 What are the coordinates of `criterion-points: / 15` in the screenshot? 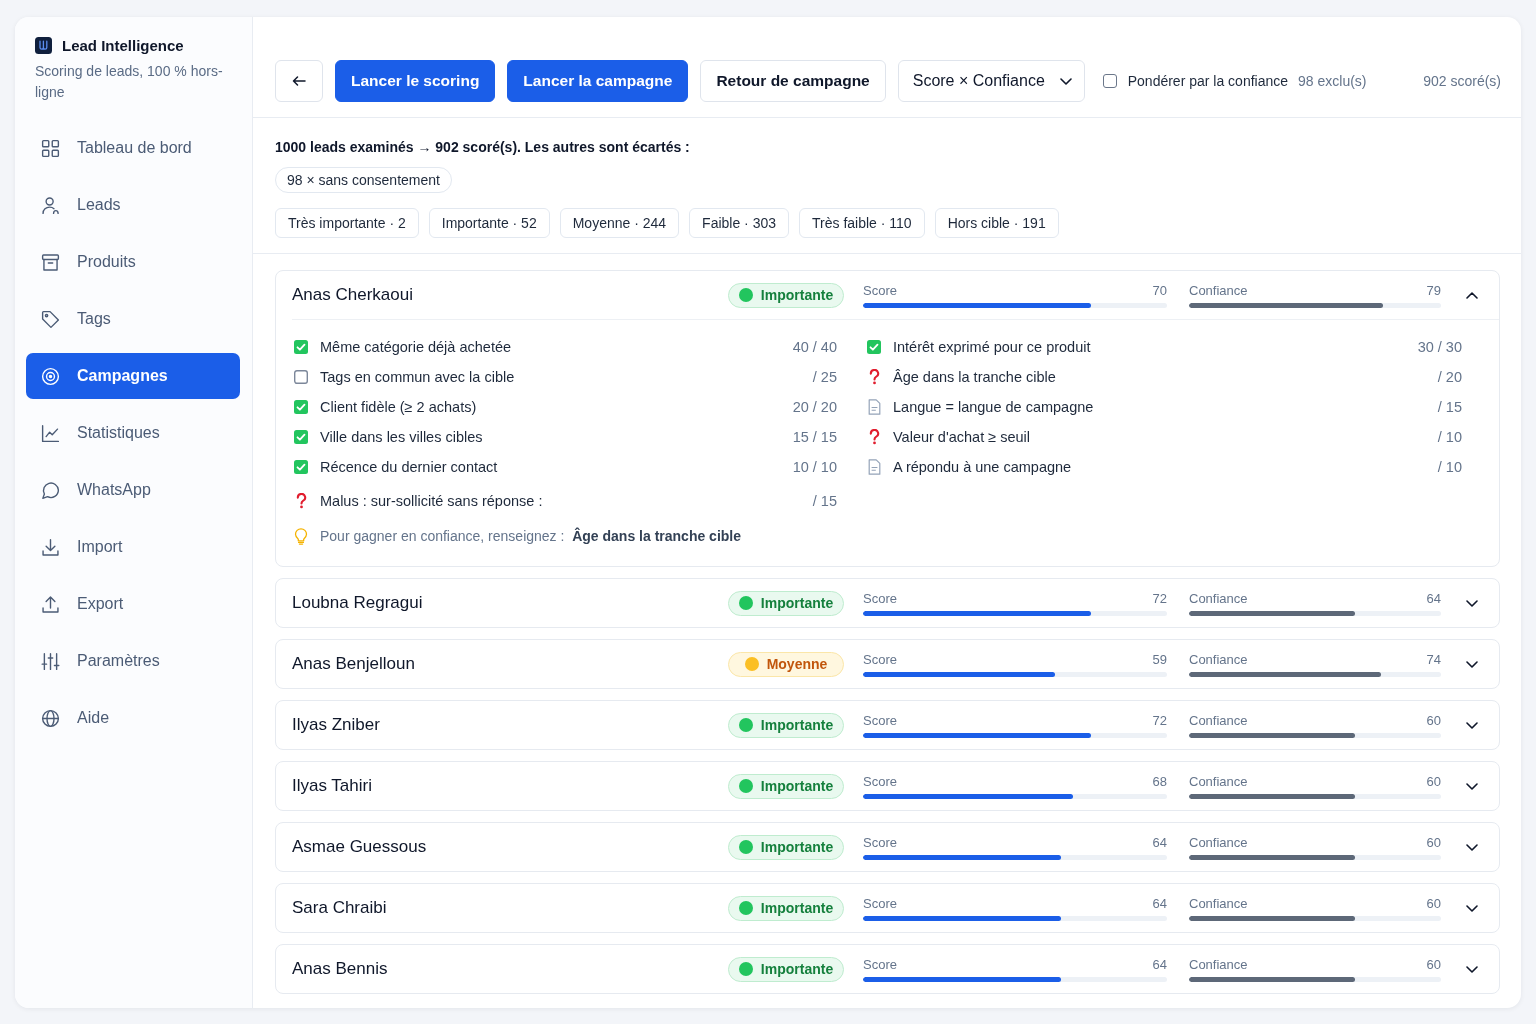 It's located at (824, 501).